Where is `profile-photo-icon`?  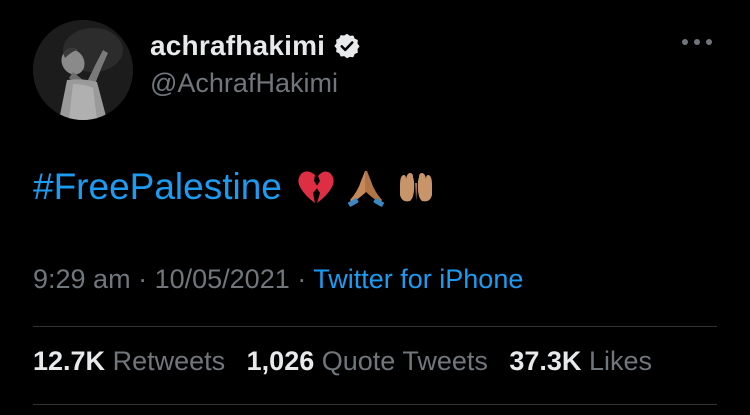
profile-photo-icon is located at coordinates (83, 70).